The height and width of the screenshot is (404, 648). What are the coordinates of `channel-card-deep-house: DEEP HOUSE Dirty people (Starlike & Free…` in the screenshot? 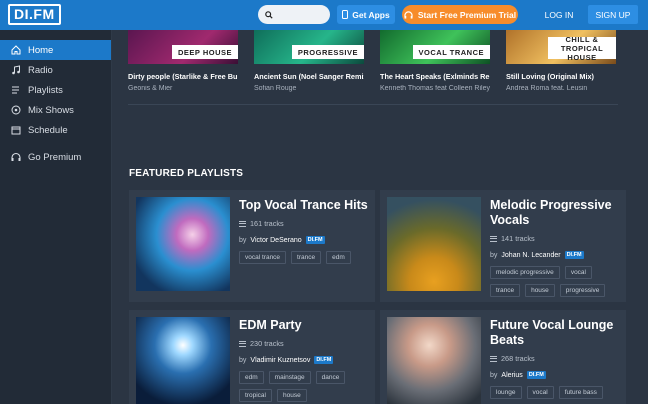 It's located at (183, 61).